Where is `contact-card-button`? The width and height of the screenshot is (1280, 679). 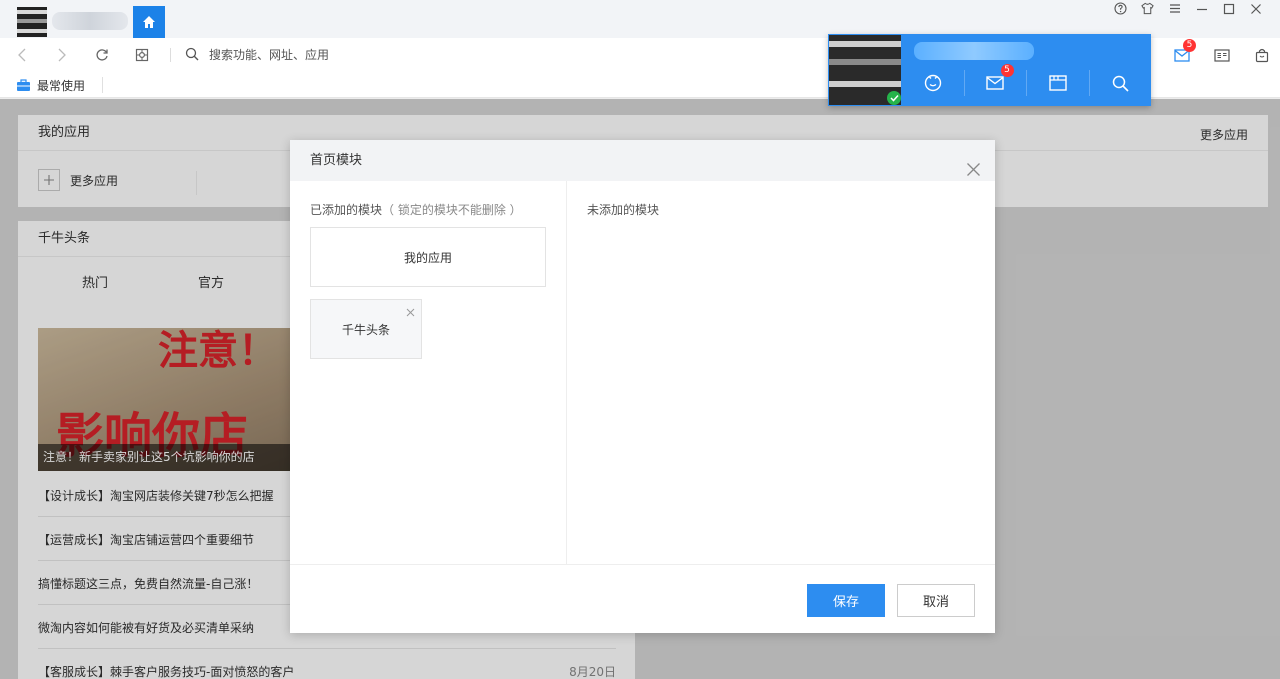 contact-card-button is located at coordinates (1222, 55).